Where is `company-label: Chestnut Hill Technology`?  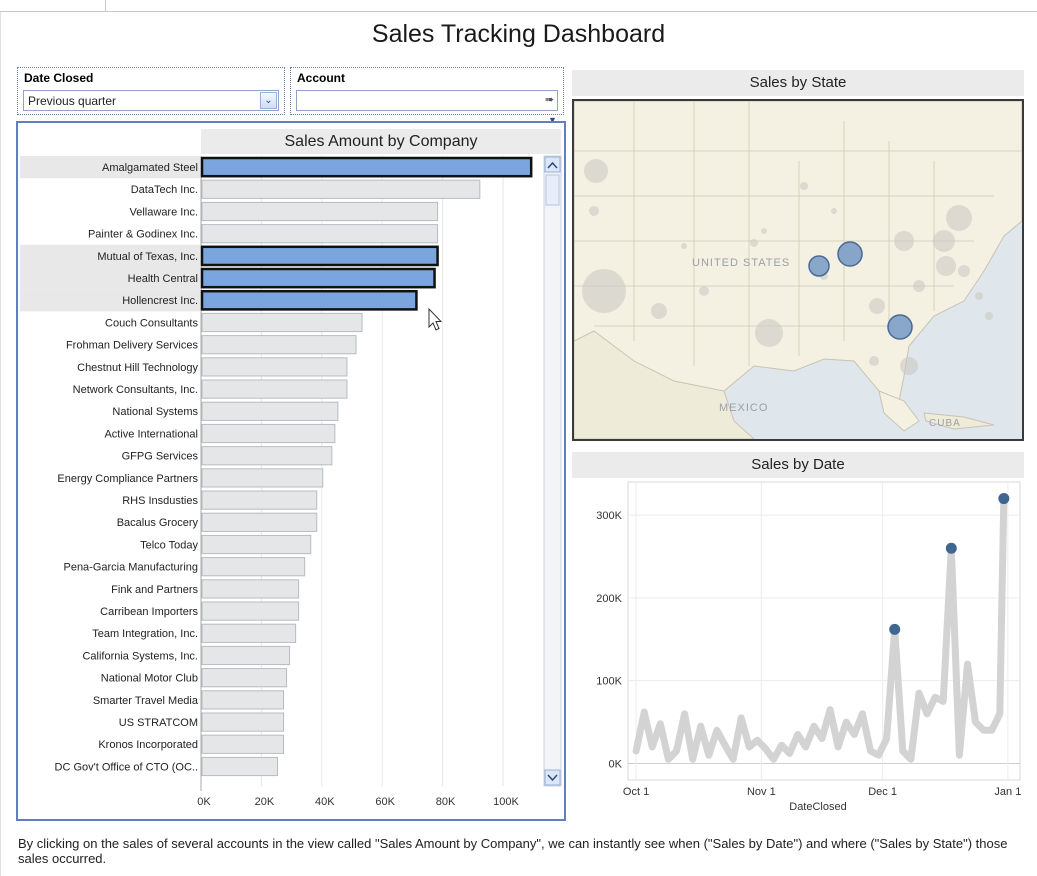
company-label: Chestnut Hill Technology is located at coordinates (137, 368).